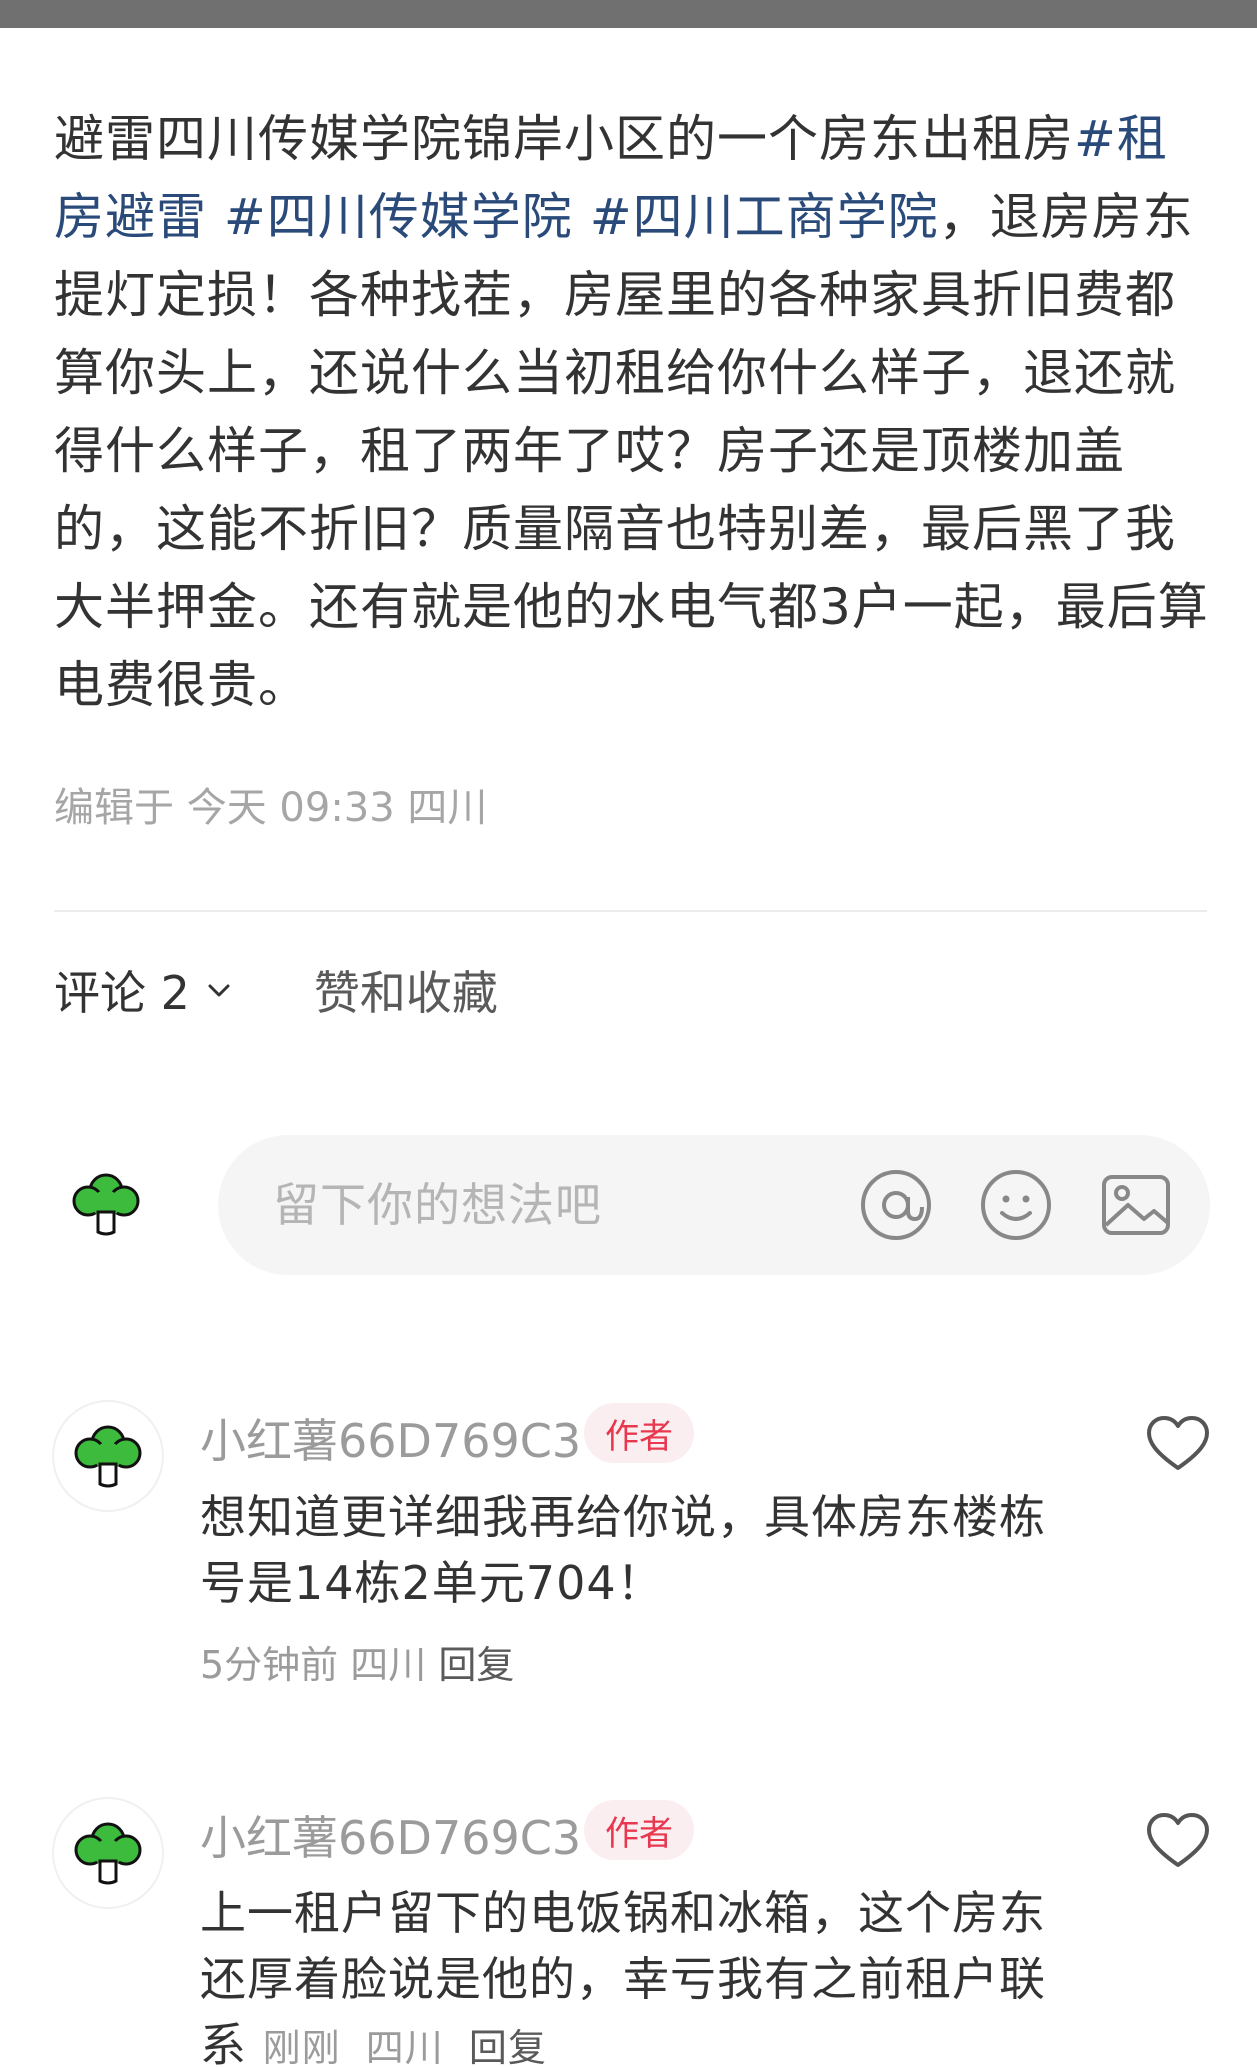  I want to click on tab-comments: 评论 2, so click(144, 990).